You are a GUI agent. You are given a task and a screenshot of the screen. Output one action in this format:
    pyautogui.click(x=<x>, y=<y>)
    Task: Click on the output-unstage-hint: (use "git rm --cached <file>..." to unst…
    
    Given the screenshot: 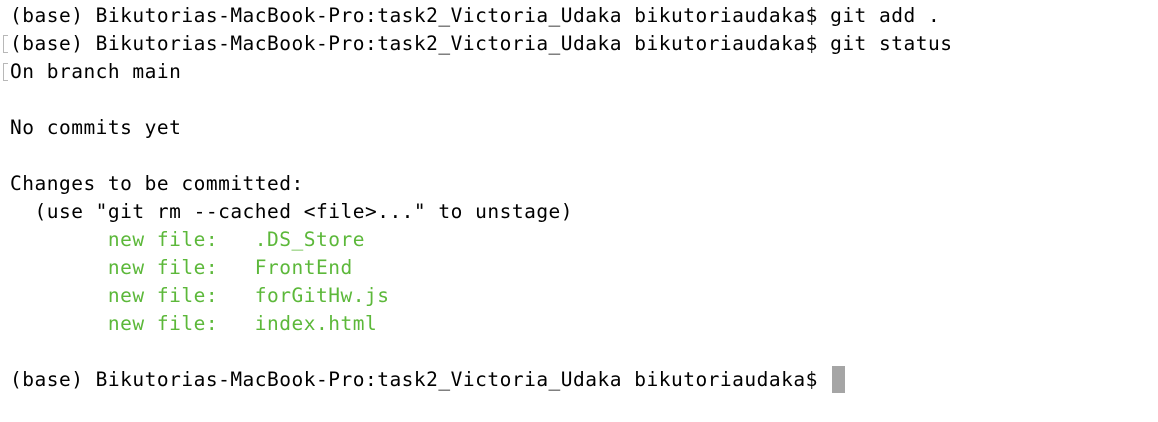 What is the action you would take?
    pyautogui.click(x=292, y=211)
    